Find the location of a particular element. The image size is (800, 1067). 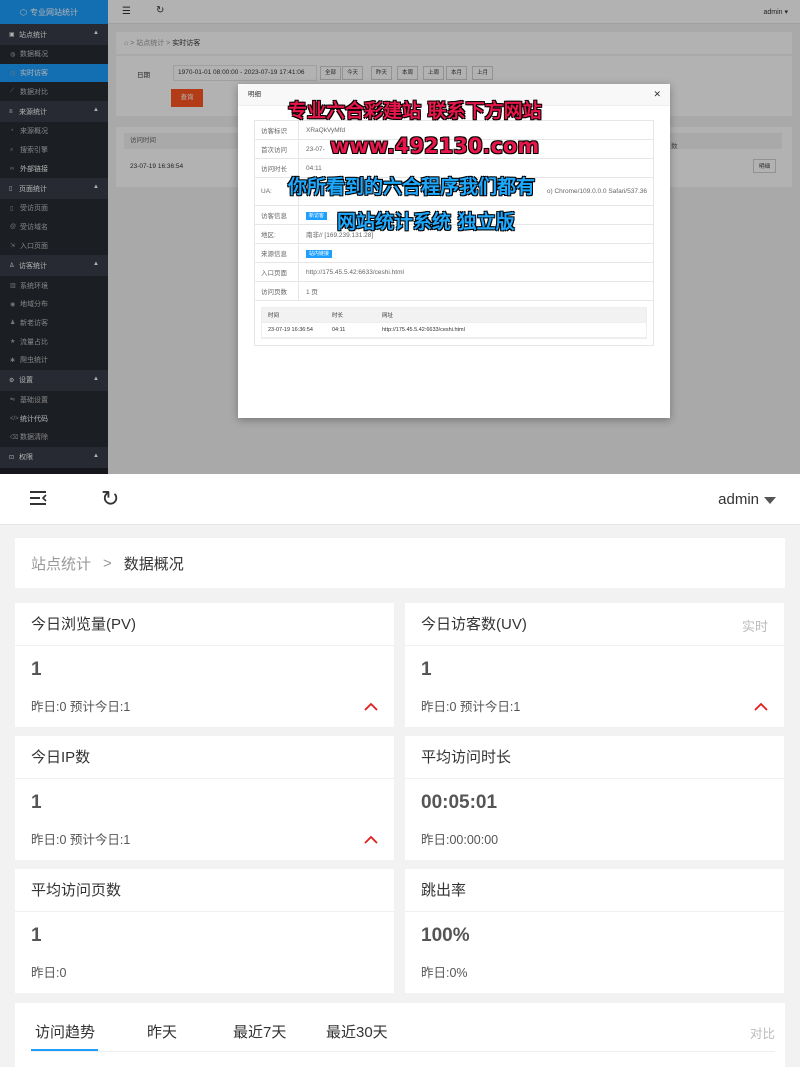

card-subtext: 昨日:00:00:00 is located at coordinates (460, 840).